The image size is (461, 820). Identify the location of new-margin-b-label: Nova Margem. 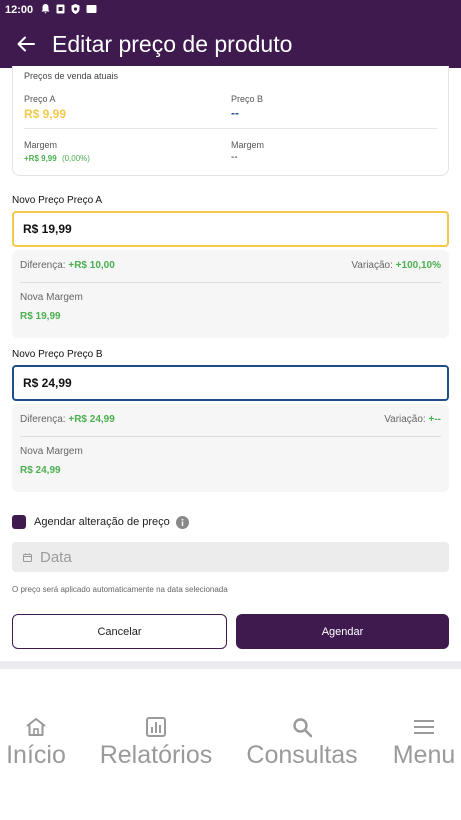
(51, 451).